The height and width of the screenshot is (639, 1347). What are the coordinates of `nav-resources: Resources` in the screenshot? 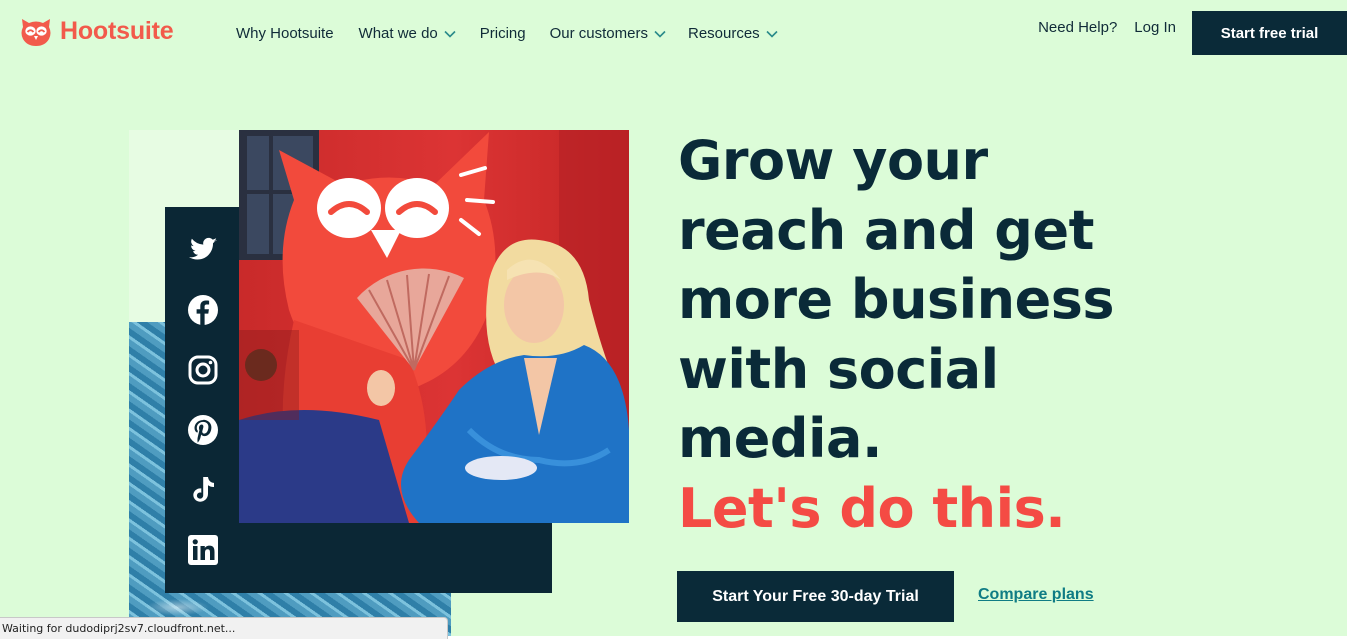 It's located at (733, 33).